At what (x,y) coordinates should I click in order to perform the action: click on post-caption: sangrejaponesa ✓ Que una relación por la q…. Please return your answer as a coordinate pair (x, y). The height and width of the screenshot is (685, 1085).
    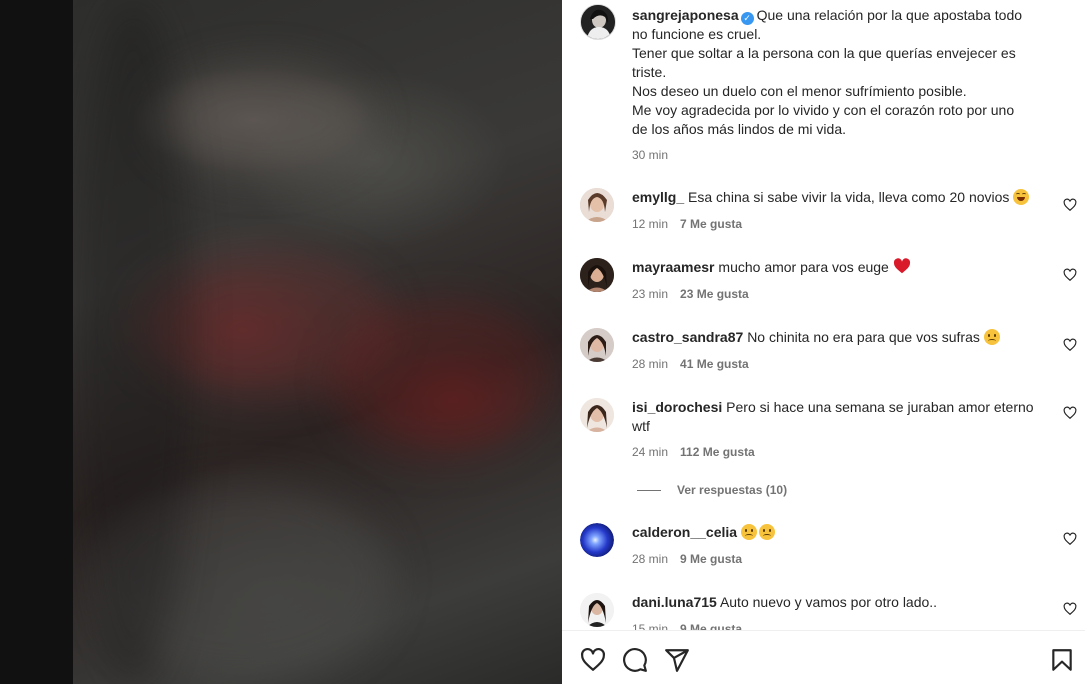
    Looking at the image, I should click on (842, 72).